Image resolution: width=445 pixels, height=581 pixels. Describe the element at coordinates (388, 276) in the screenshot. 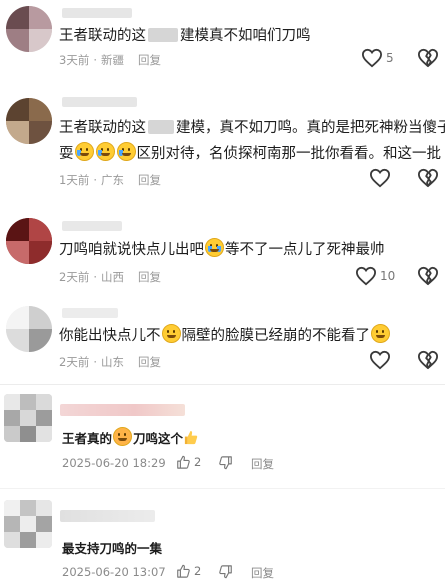

I see `like-count: 10` at that location.